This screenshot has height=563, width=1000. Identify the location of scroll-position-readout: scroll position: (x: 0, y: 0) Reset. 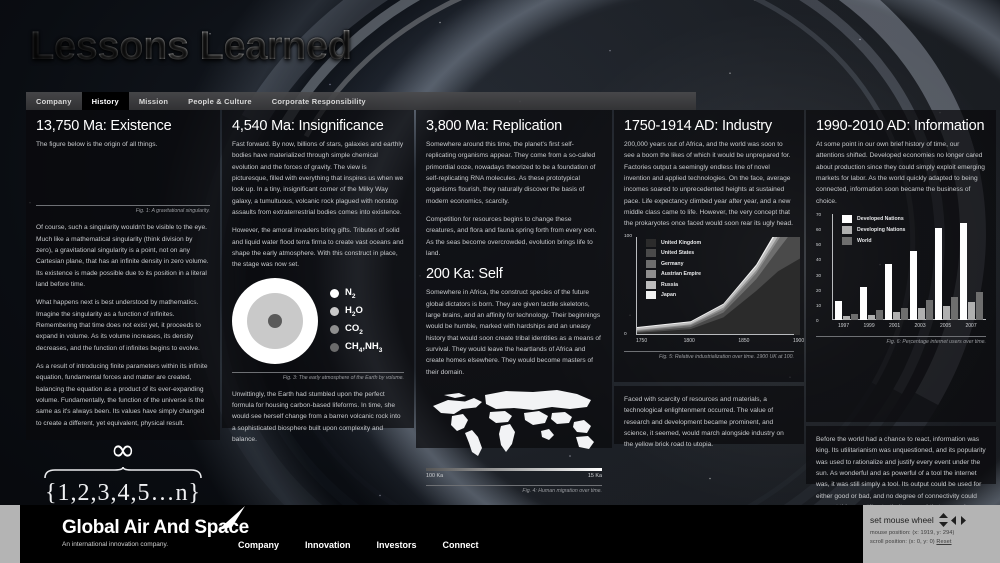
(932, 542).